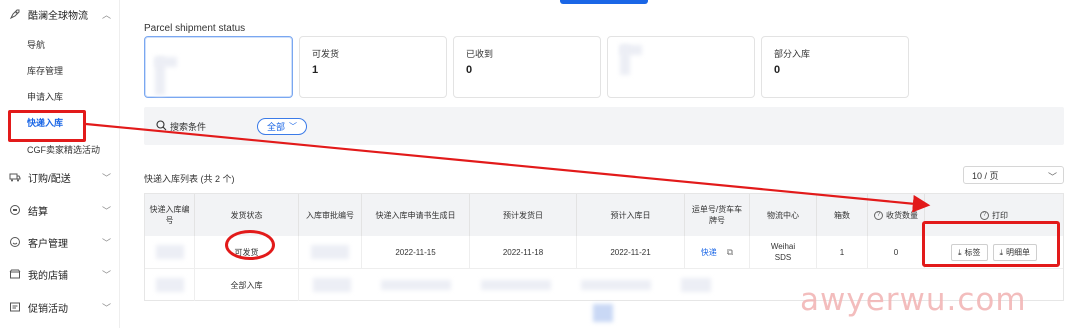  Describe the element at coordinates (913, 300) in the screenshot. I see `watermark-text: awyerwu.com` at that location.